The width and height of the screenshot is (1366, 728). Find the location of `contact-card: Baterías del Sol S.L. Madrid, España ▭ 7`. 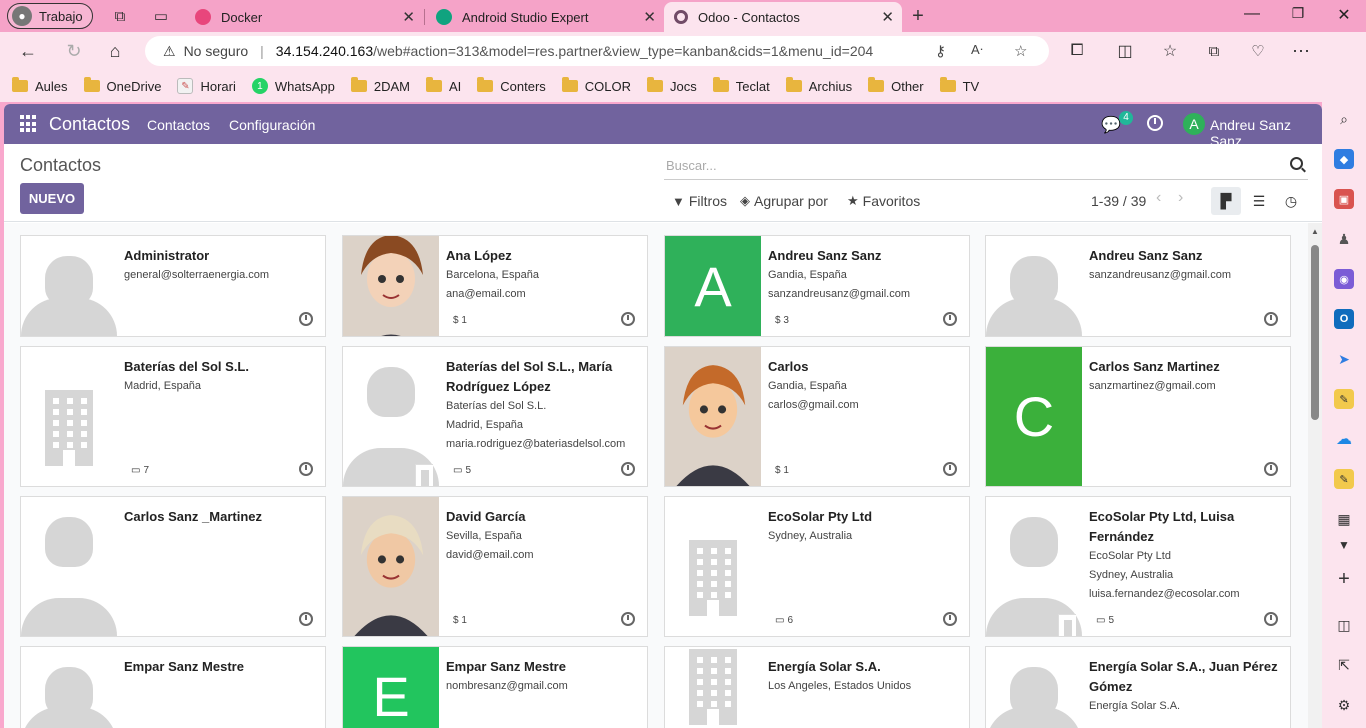

contact-card: Baterías del Sol S.L. Madrid, España ▭ 7 is located at coordinates (173, 416).